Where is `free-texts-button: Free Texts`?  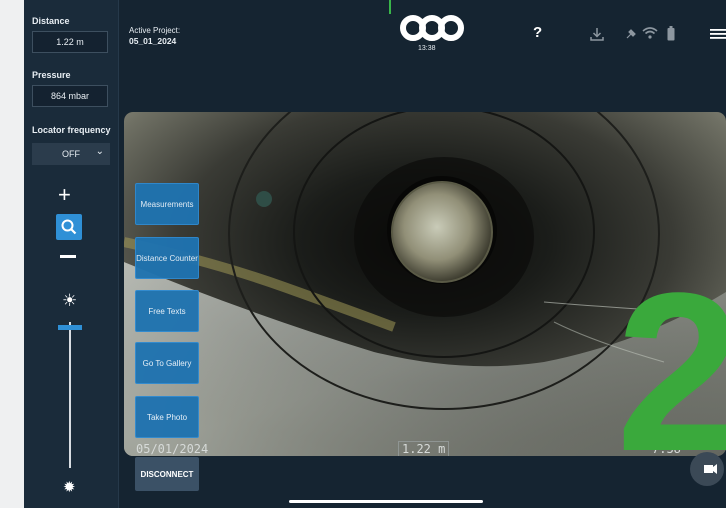 free-texts-button: Free Texts is located at coordinates (167, 311).